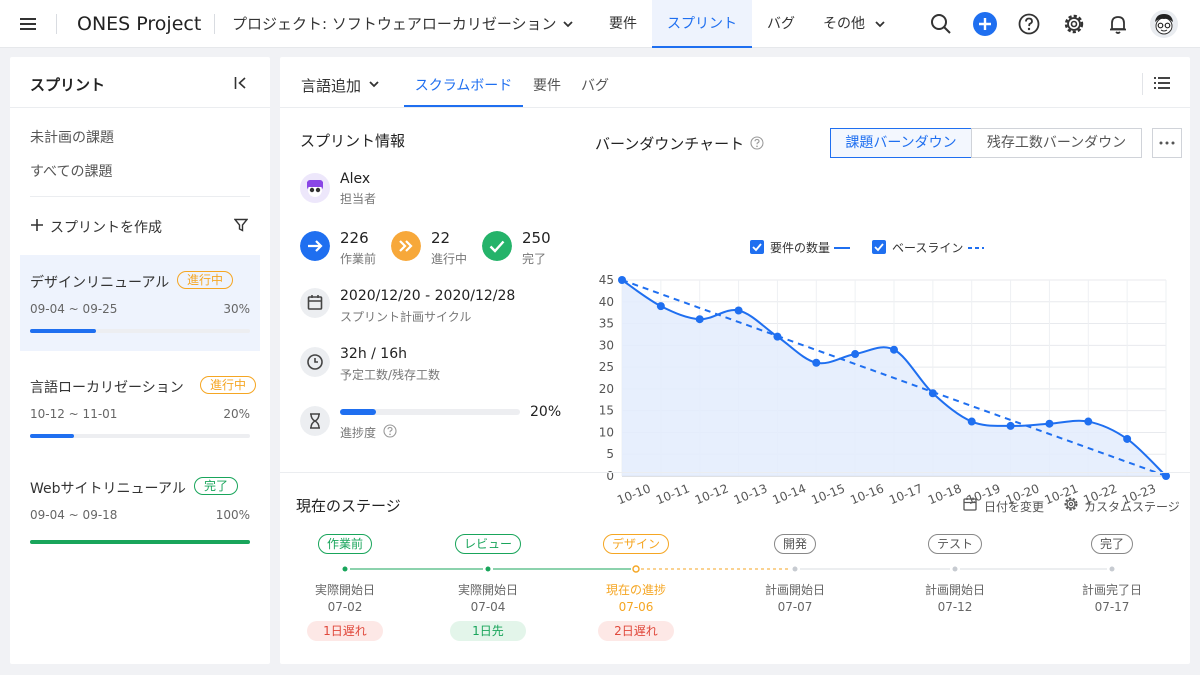 The width and height of the screenshot is (1200, 675). I want to click on owner-role: 担当者, so click(358, 199).